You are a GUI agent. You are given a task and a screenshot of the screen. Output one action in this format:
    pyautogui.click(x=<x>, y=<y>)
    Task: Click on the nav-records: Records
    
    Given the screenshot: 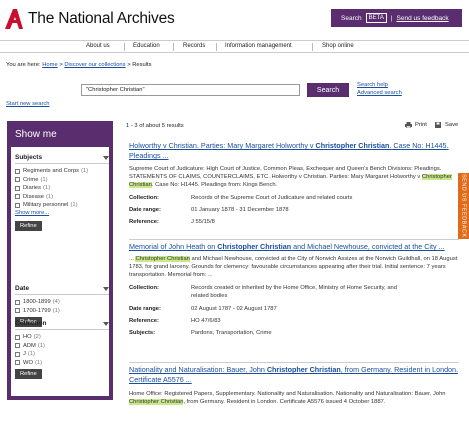 What is the action you would take?
    pyautogui.click(x=194, y=46)
    